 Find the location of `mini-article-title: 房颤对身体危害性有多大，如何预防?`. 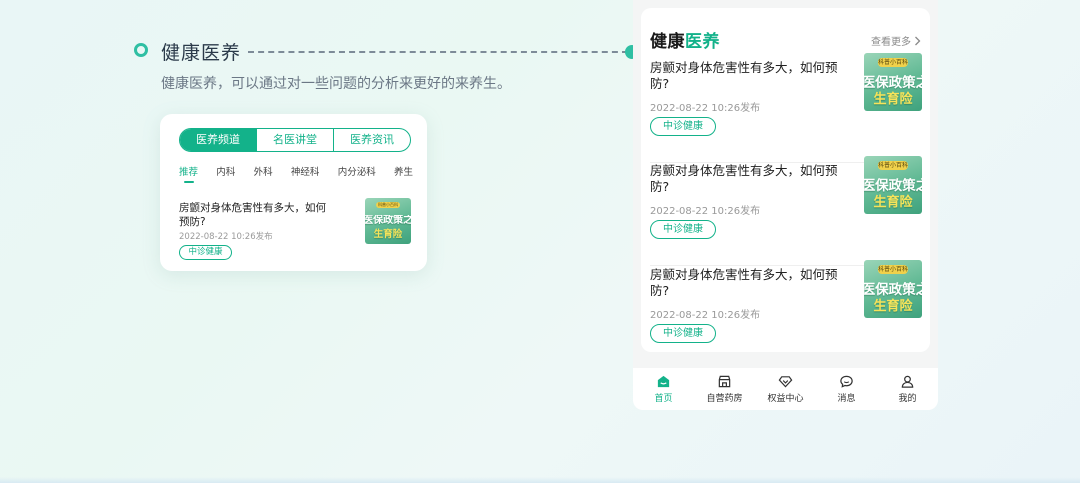

mini-article-title: 房颤对身体危害性有多大，如何预防? is located at coordinates (254, 215).